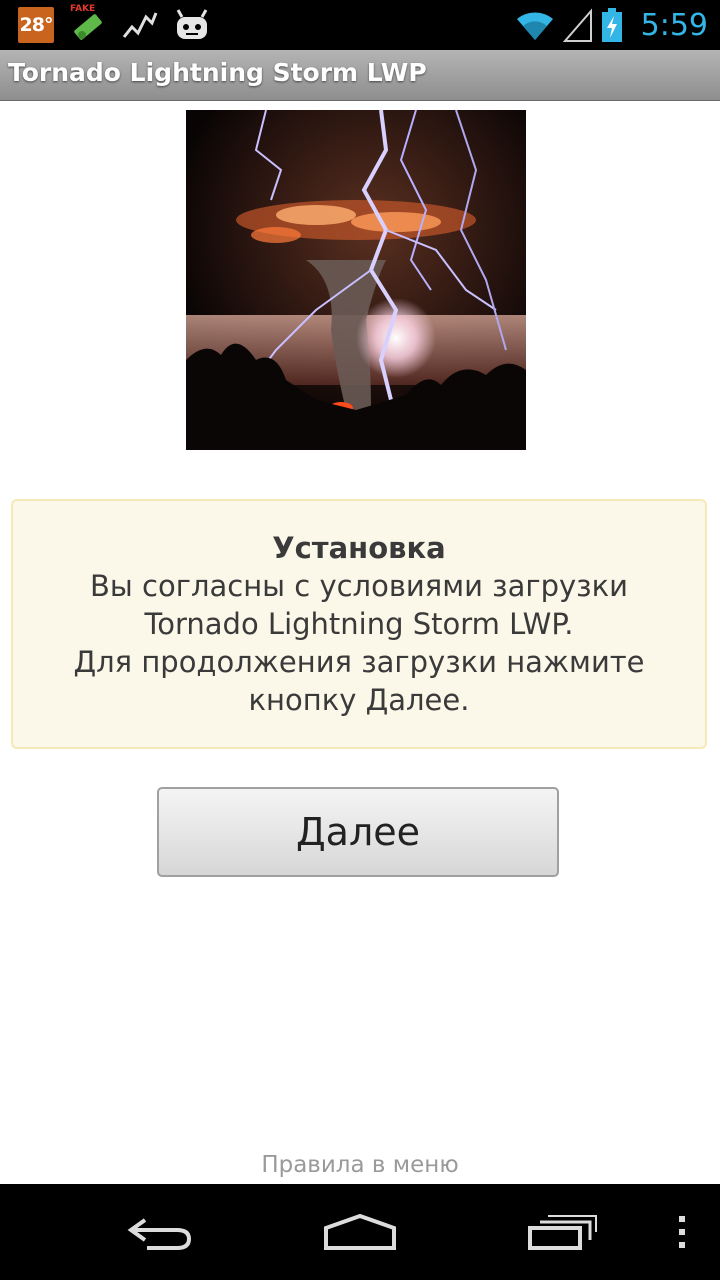 The image size is (720, 1280). I want to click on navigation-bar, so click(360, 1232).